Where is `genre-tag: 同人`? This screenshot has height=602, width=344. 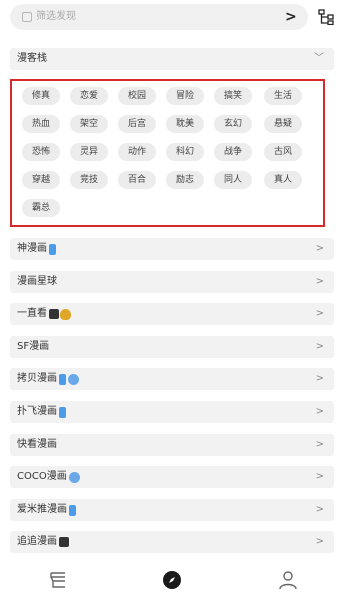 genre-tag: 同人 is located at coordinates (233, 180).